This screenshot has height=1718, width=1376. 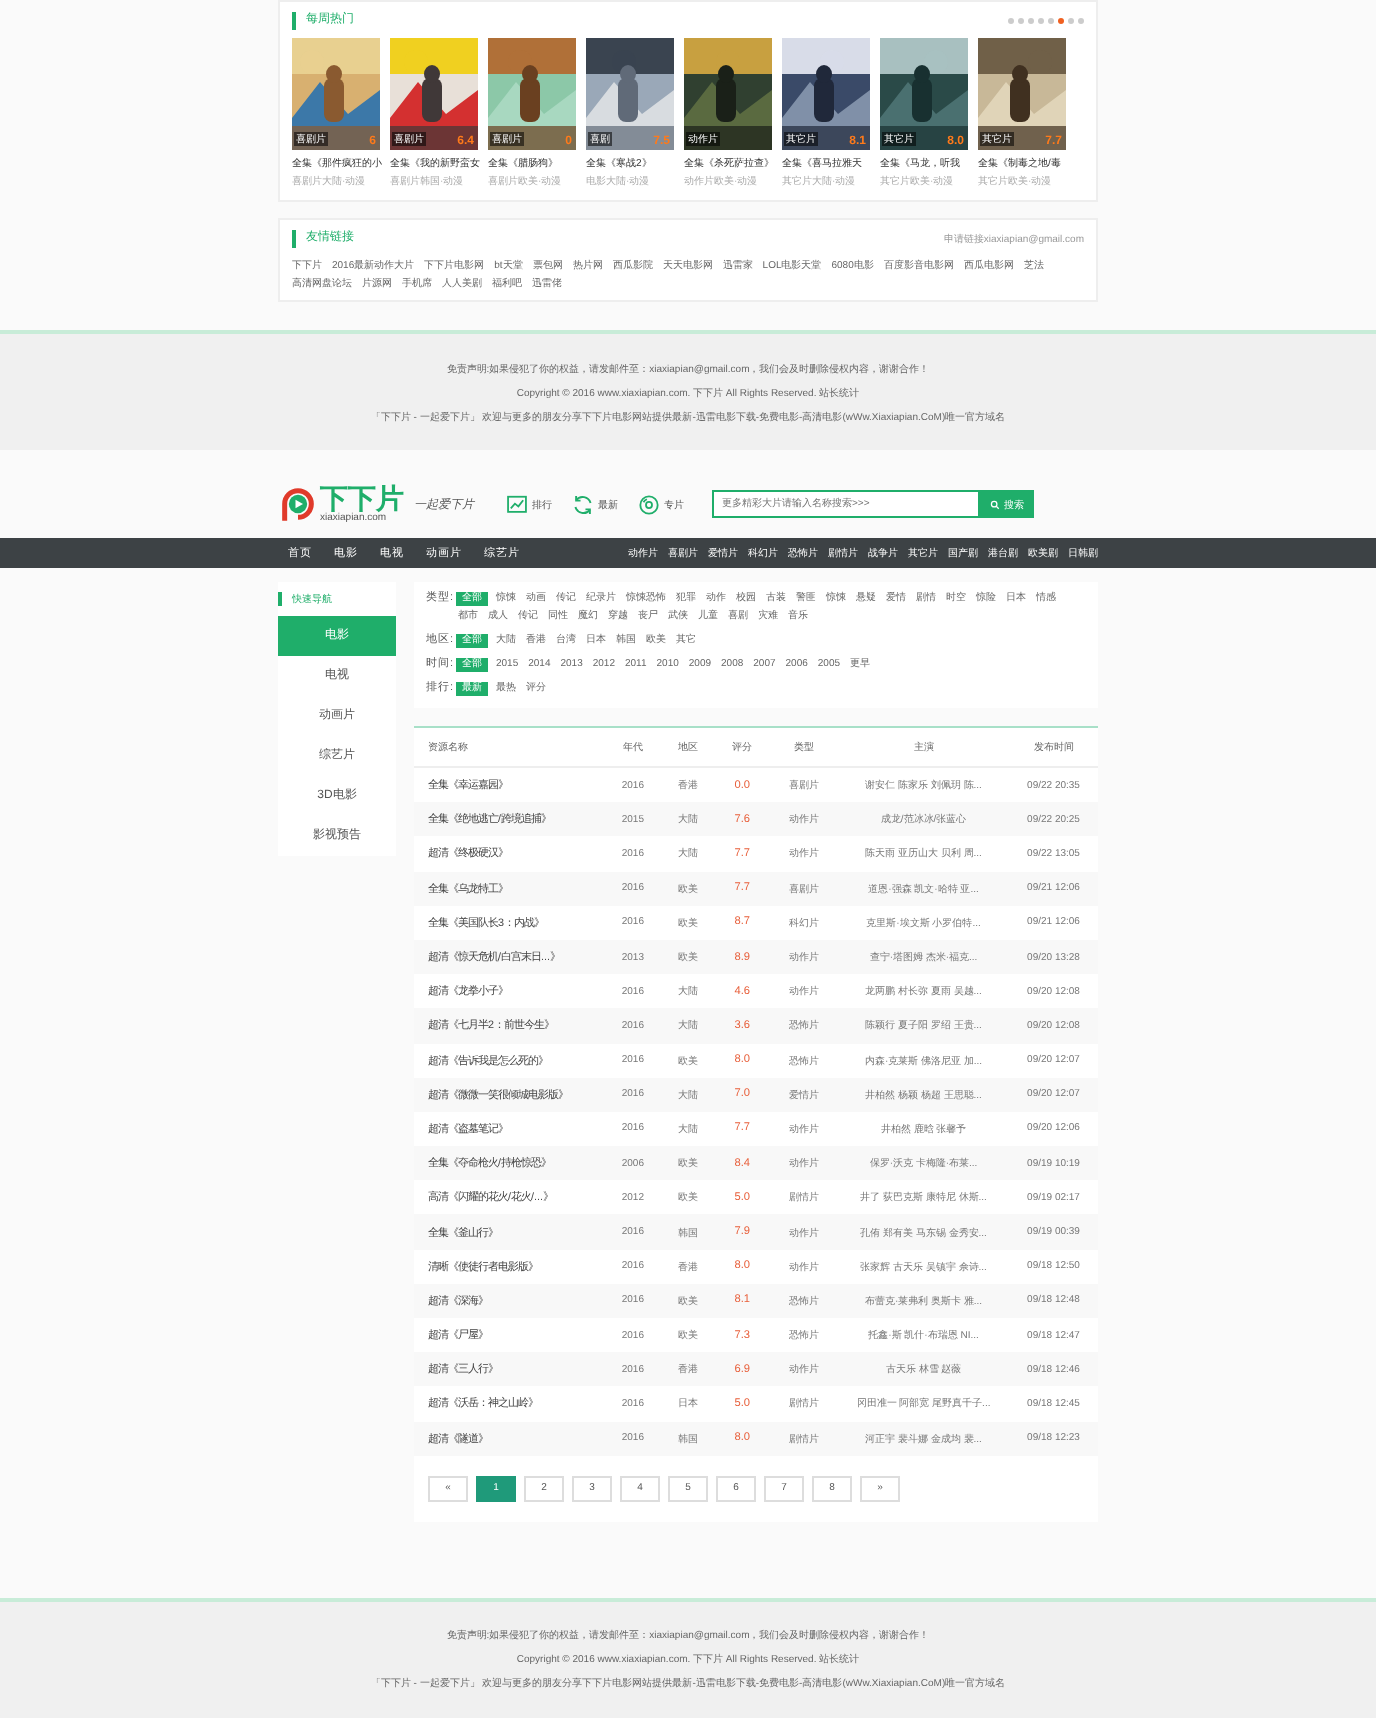 What do you see at coordinates (995, 504) in the screenshot?
I see `search-icon` at bounding box center [995, 504].